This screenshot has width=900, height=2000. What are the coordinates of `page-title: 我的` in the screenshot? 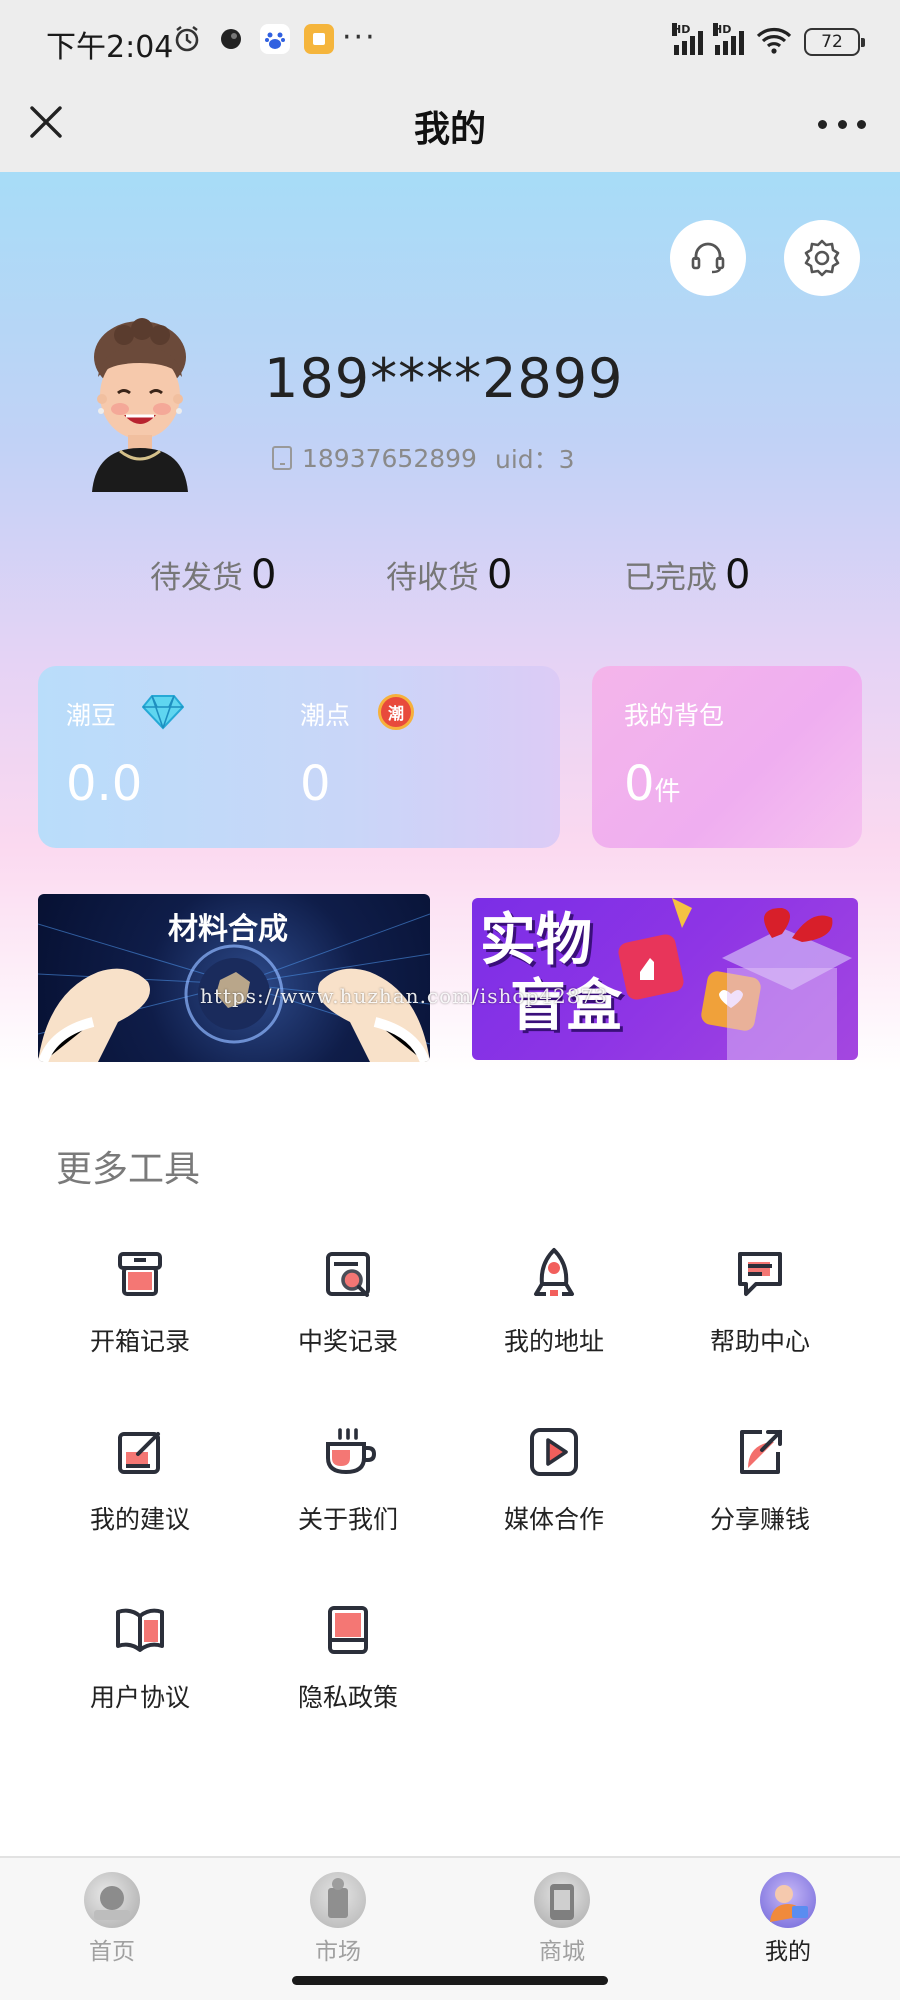 It's located at (449, 129).